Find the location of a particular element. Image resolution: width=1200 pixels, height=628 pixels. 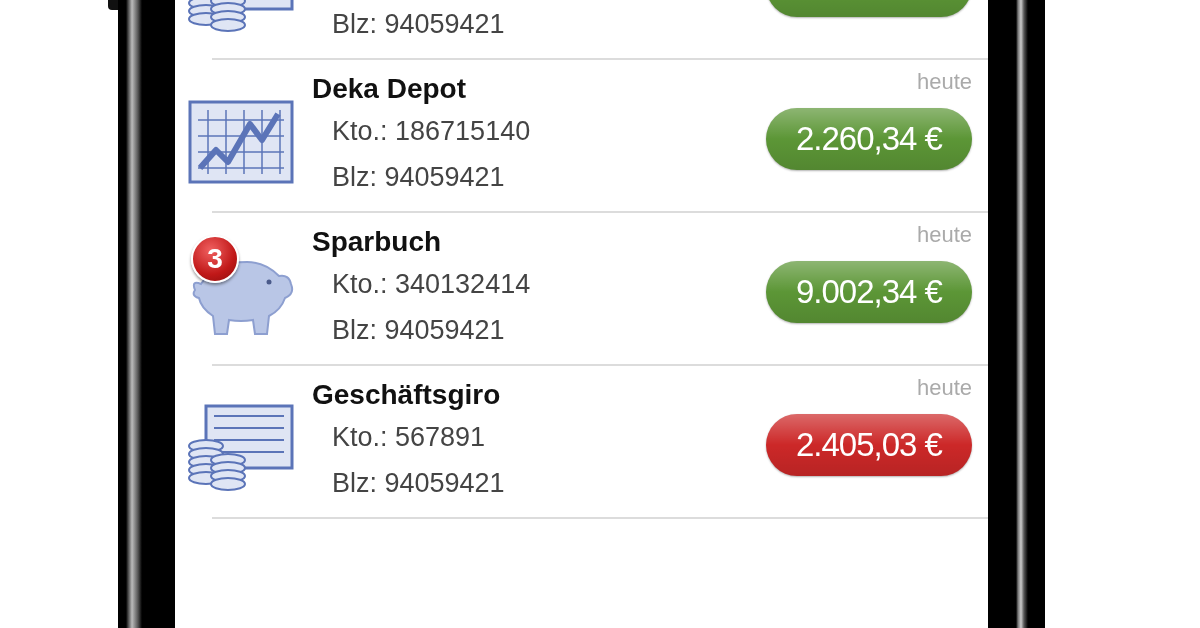

balance-pill: 9.002,34 € is located at coordinates (869, 292).